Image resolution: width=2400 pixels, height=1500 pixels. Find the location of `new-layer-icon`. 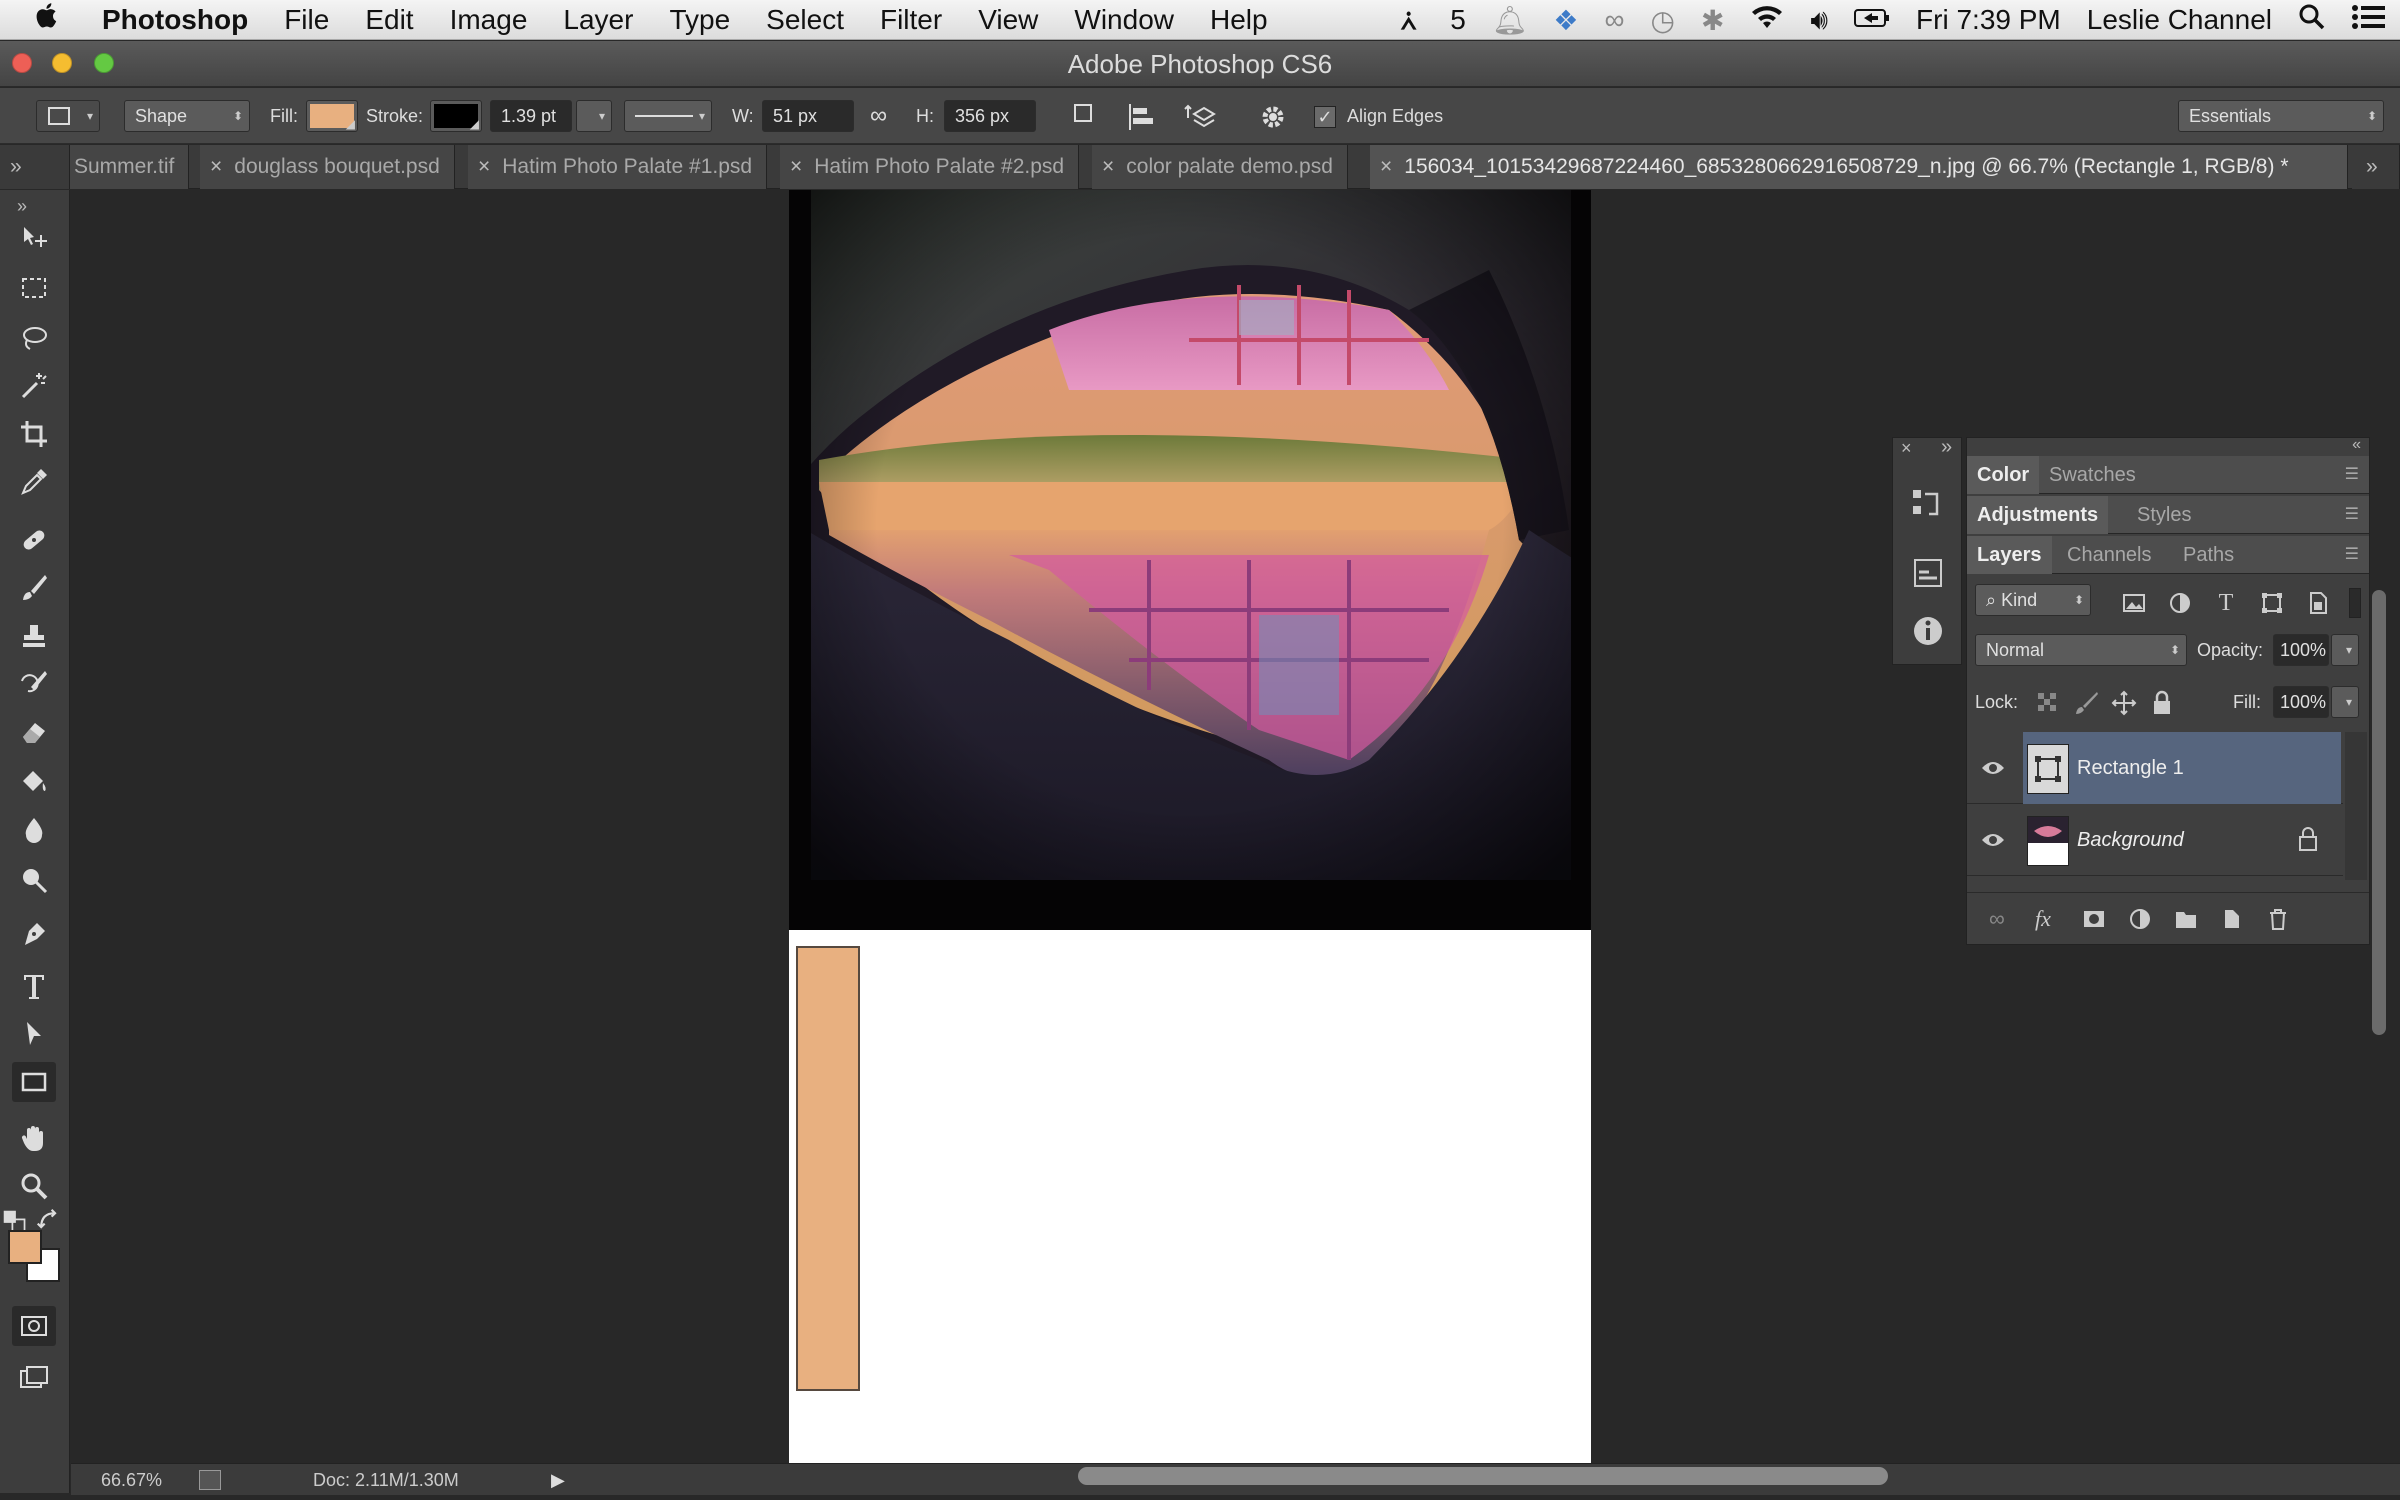

new-layer-icon is located at coordinates (2232, 919).